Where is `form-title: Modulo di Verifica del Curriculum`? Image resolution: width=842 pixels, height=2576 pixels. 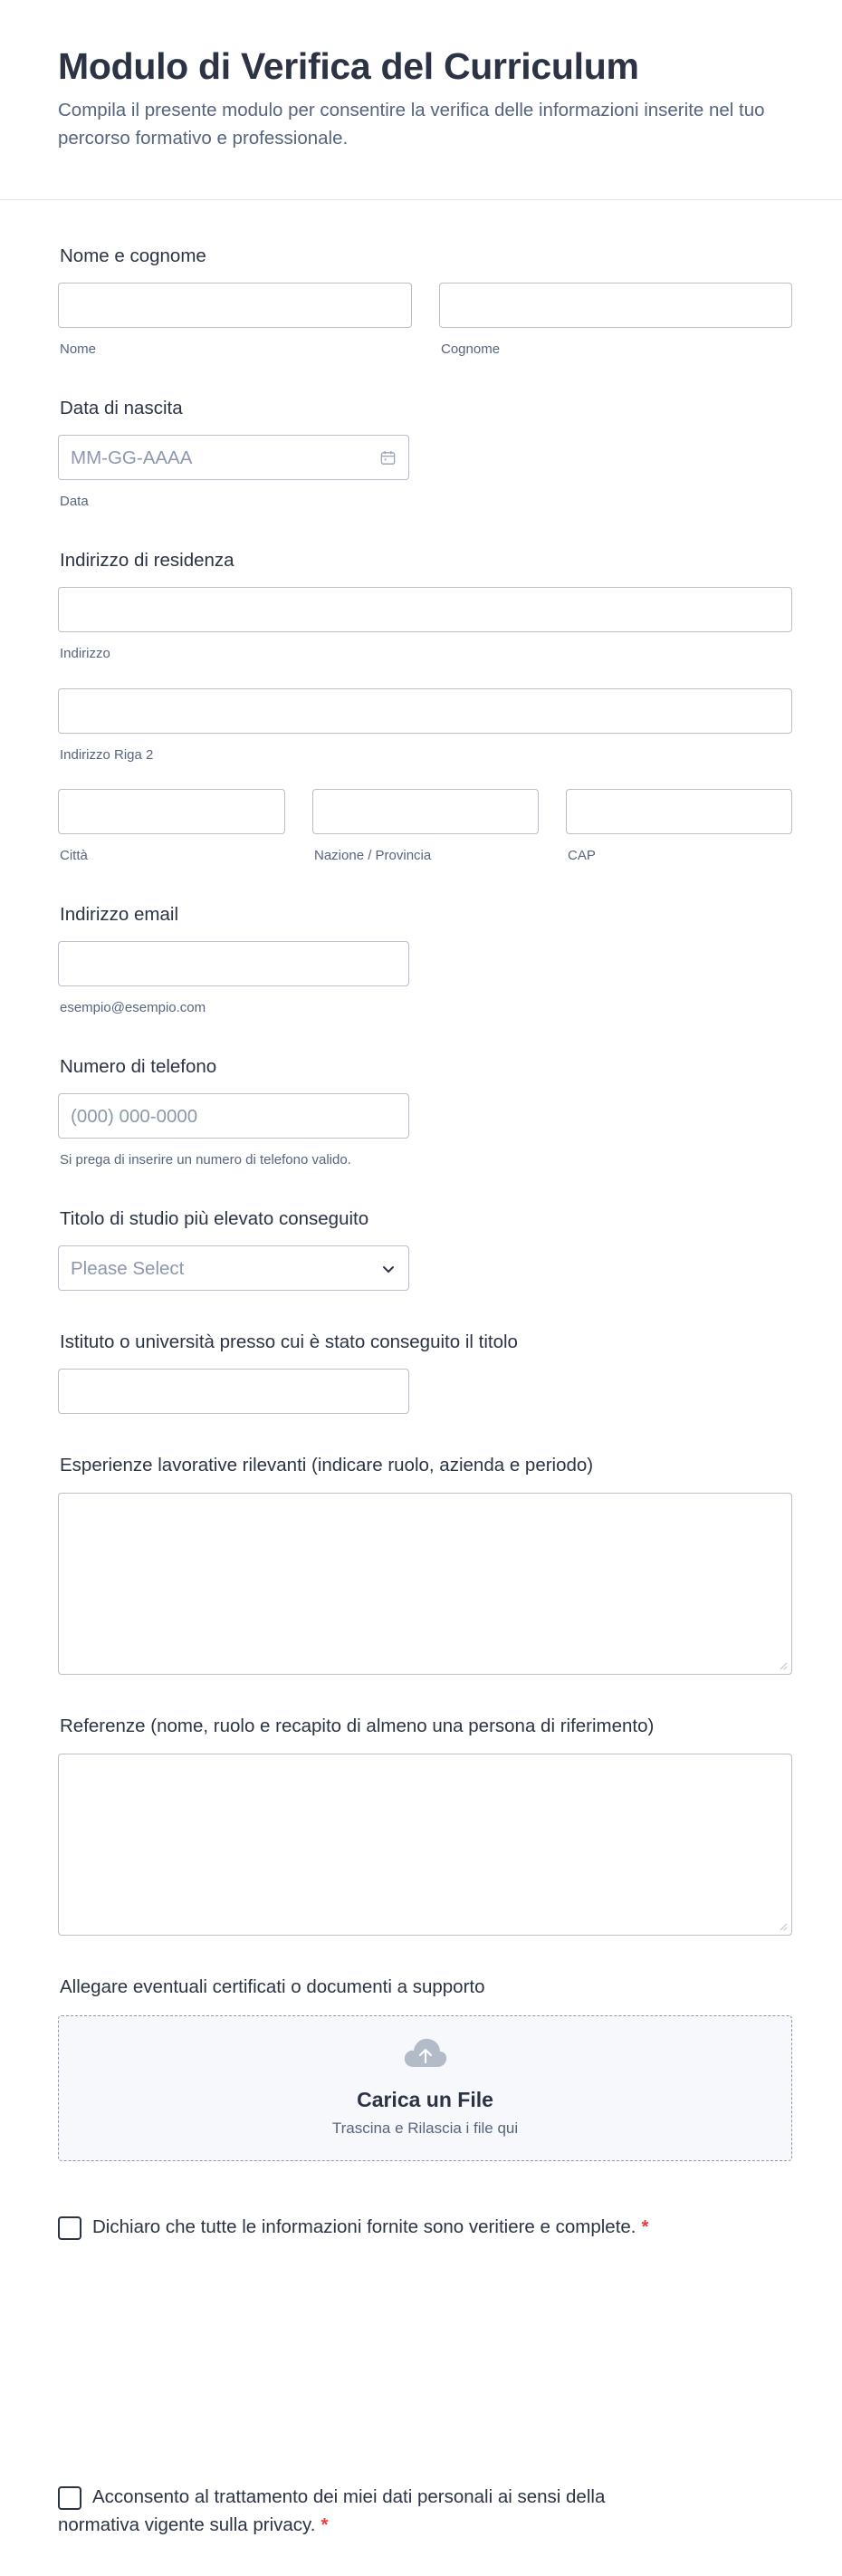 form-title: Modulo di Verifica del Curriculum is located at coordinates (348, 66).